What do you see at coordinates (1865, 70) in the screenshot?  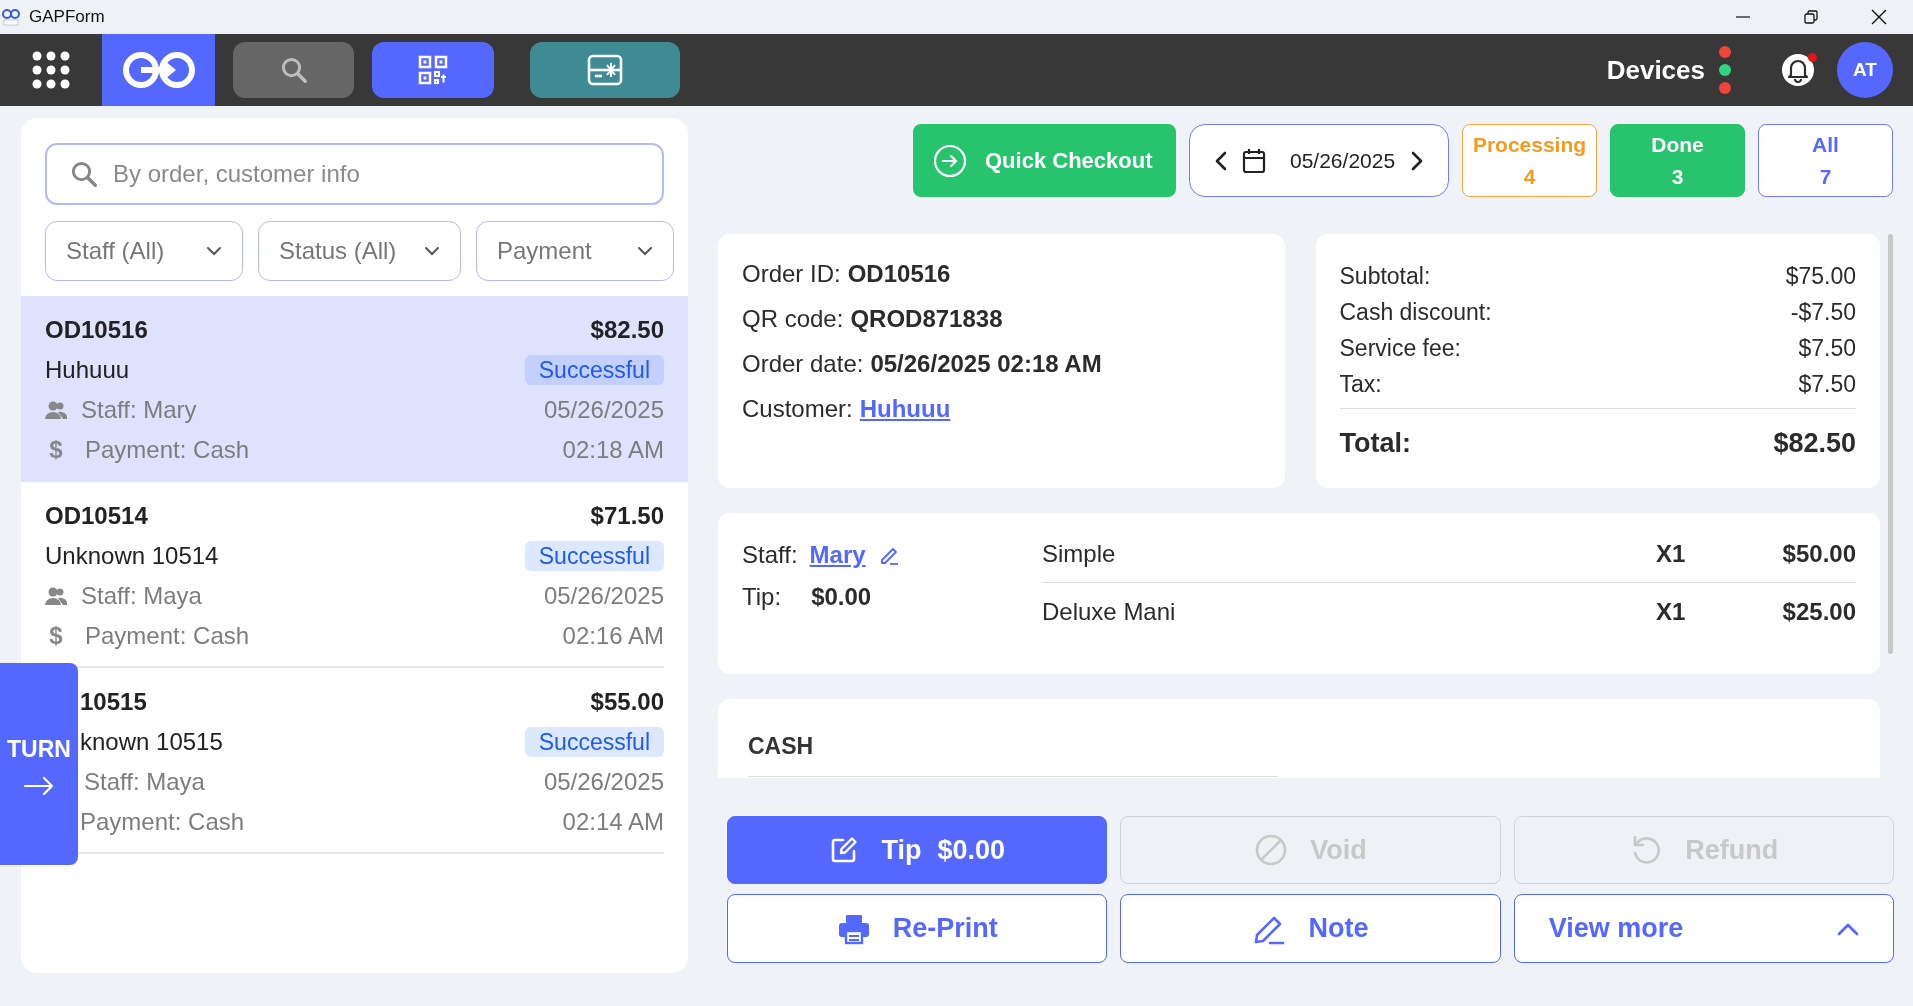 I see `user-avatar: AT` at bounding box center [1865, 70].